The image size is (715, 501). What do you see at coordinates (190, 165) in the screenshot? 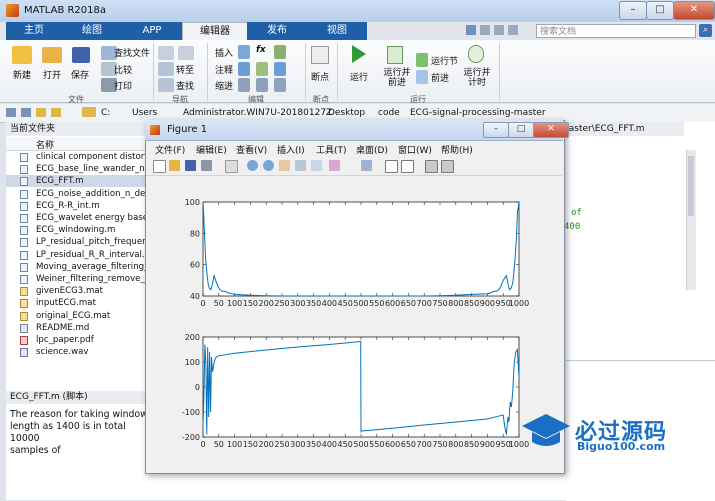
I see `save-figure-icon` at bounding box center [190, 165].